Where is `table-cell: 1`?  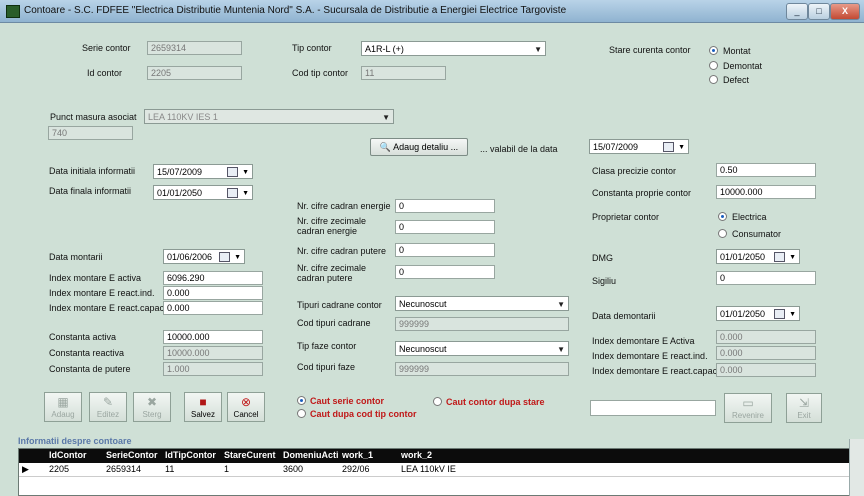
table-cell: 1 is located at coordinates (227, 469).